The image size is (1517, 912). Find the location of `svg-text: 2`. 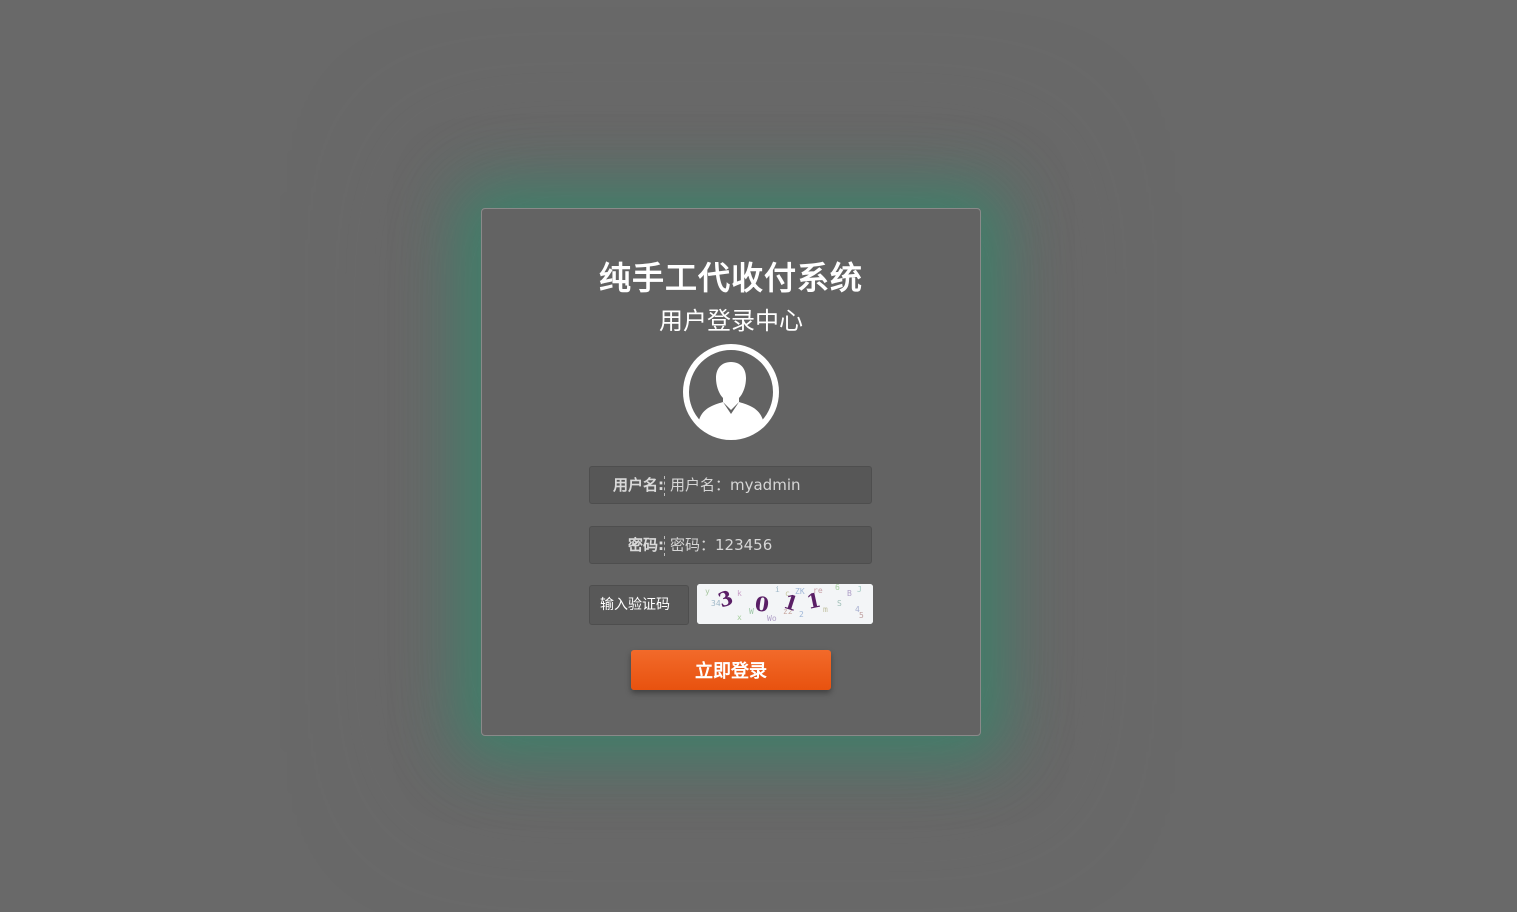

svg-text: 2 is located at coordinates (801, 614).